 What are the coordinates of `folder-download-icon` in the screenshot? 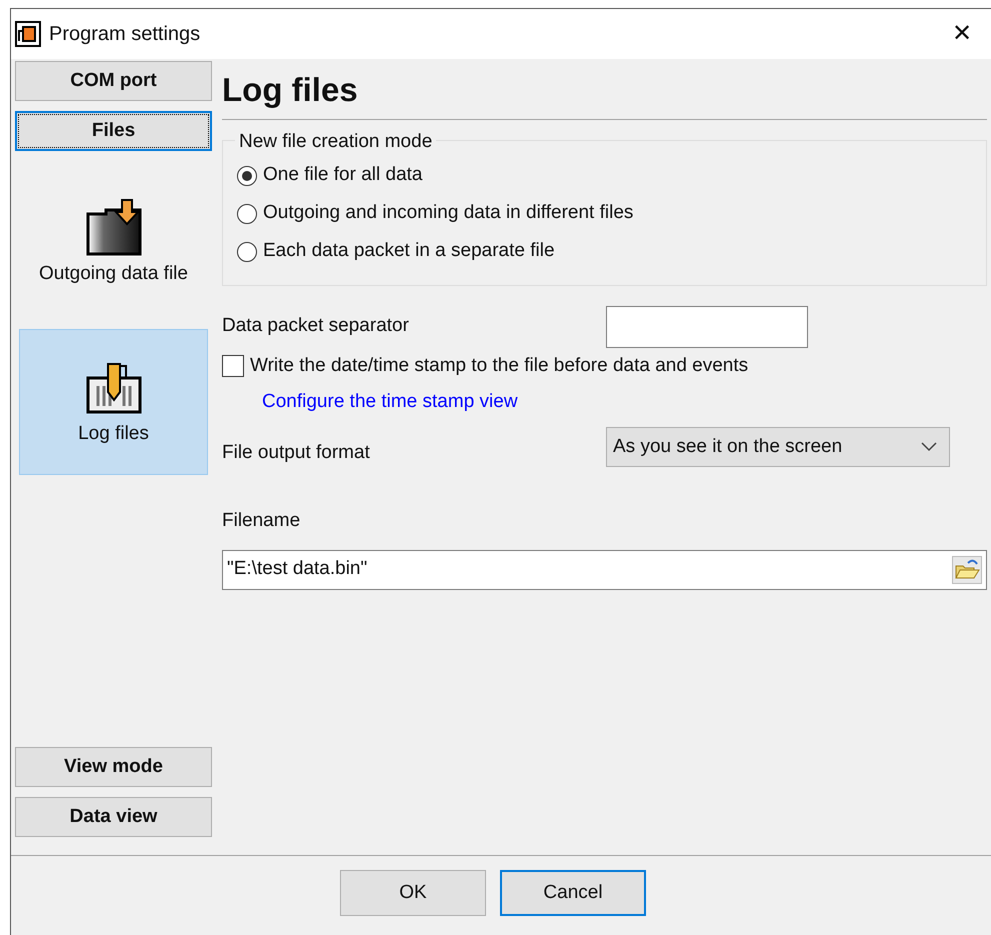 It's located at (114, 227).